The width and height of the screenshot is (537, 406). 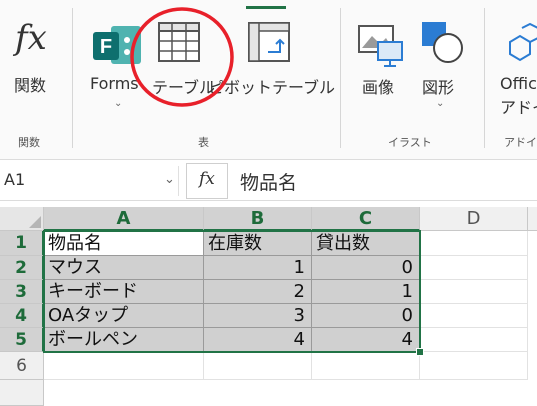 I want to click on cell-d5, so click(x=474, y=340).